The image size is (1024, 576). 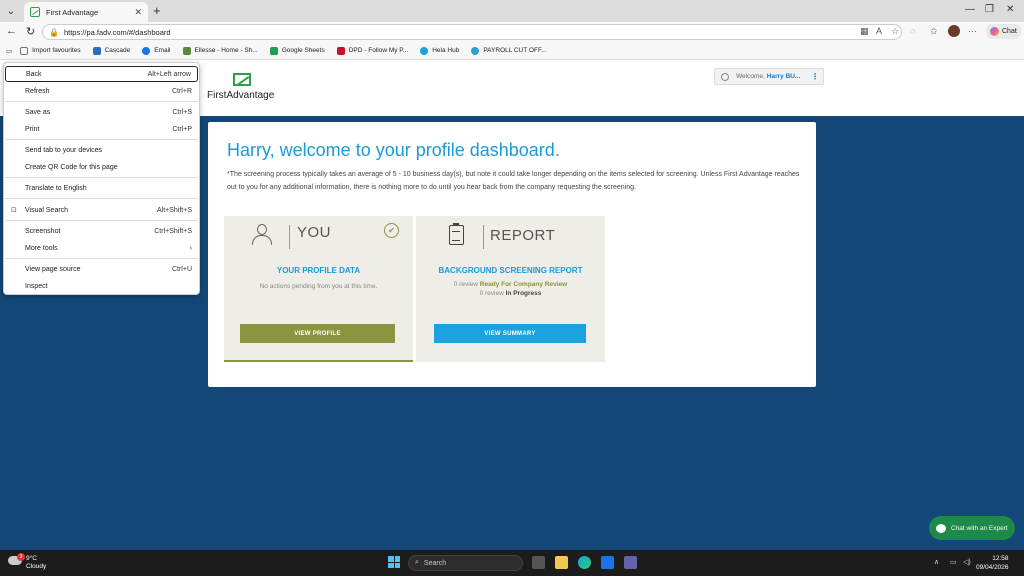 I want to click on time: 12:58, so click(x=1000, y=558).